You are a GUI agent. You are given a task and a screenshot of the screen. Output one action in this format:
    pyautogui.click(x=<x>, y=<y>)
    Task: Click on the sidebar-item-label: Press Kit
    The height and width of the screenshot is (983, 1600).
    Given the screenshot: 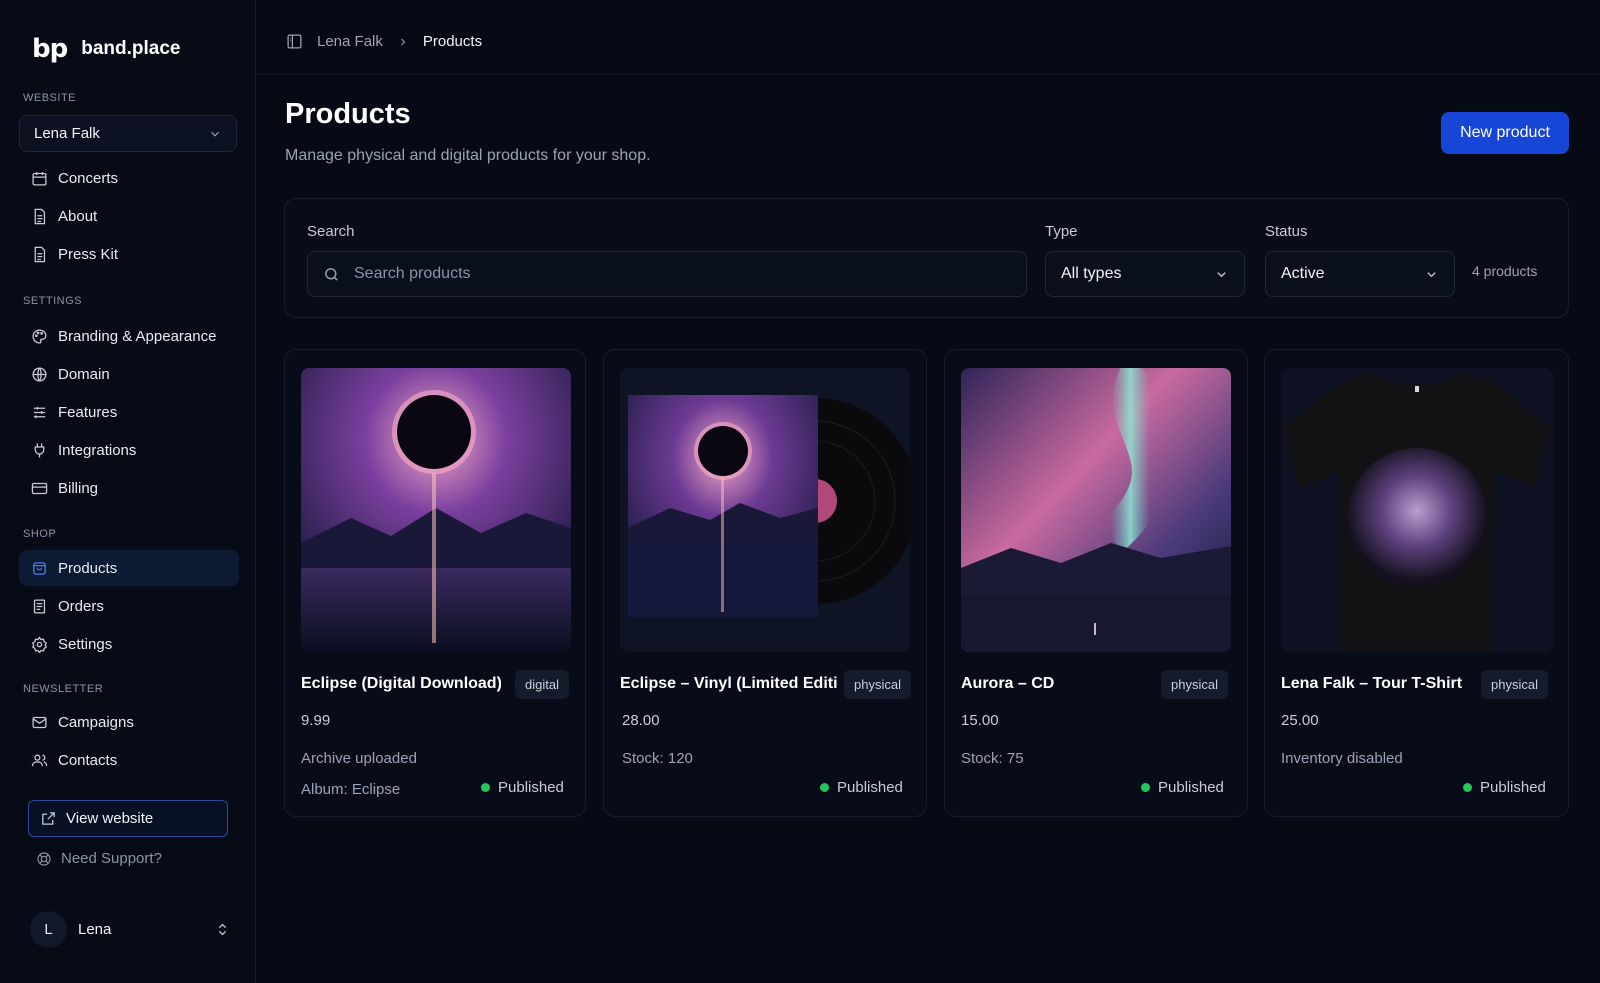 What is the action you would take?
    pyautogui.click(x=88, y=254)
    